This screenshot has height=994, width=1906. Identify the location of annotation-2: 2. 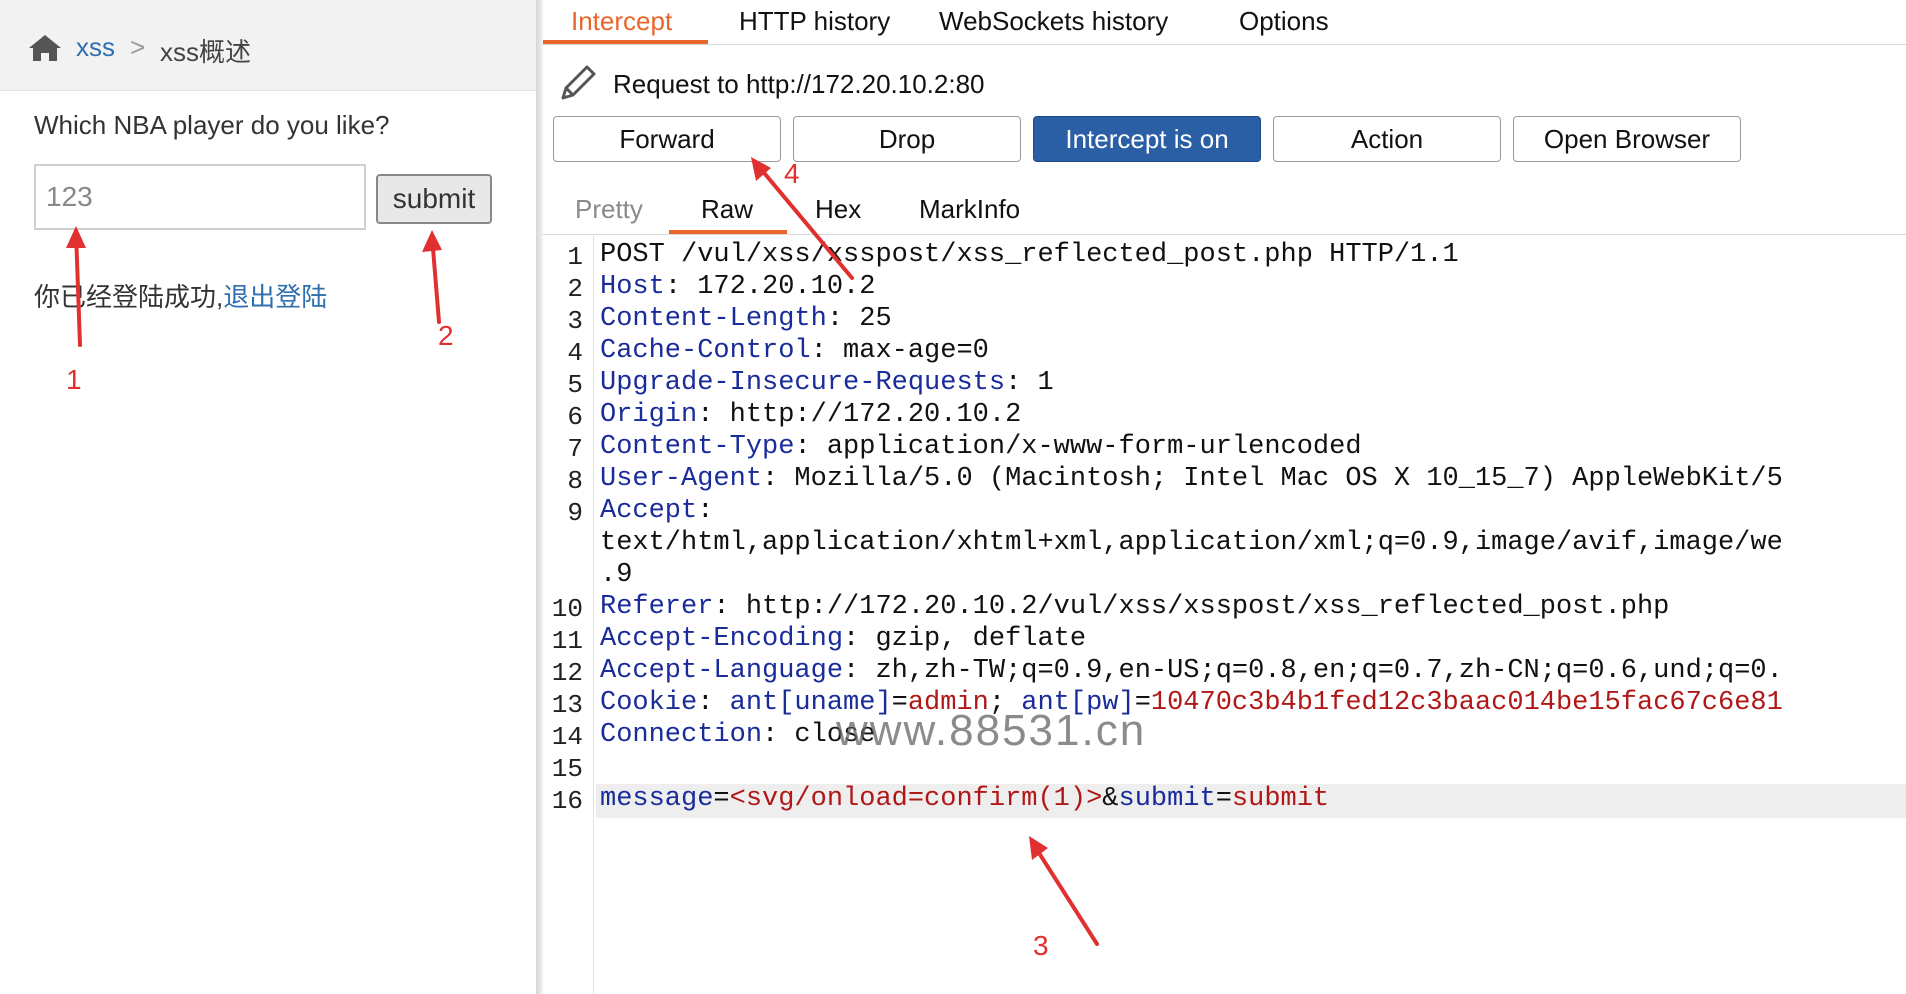
(446, 335).